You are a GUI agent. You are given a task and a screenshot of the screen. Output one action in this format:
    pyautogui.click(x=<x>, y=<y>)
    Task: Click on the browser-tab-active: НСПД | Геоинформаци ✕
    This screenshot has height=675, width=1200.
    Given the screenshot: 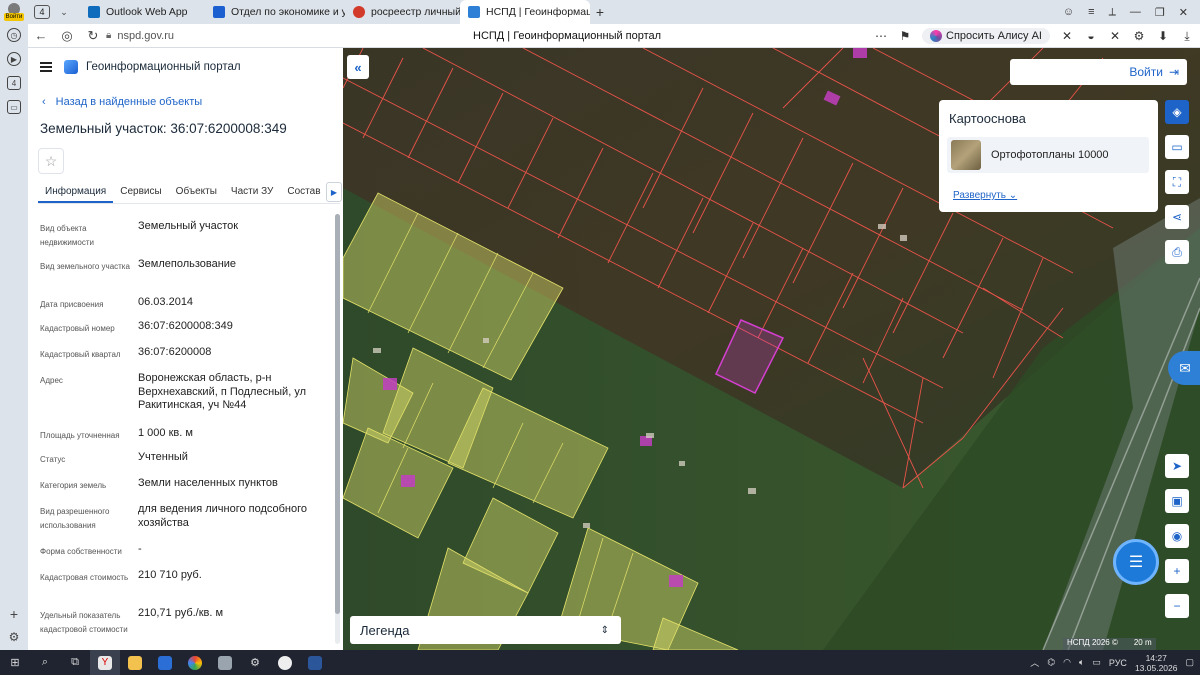 What is the action you would take?
    pyautogui.click(x=525, y=12)
    